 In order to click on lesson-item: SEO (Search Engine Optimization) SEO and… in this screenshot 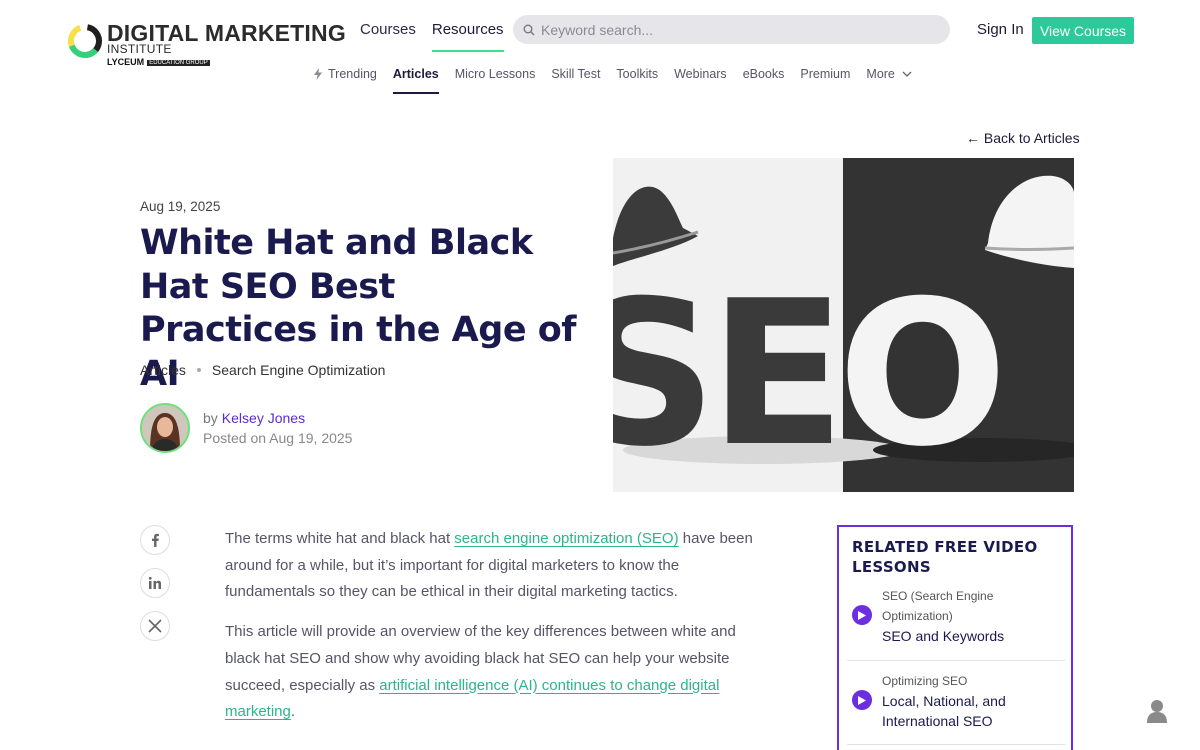, I will do `click(956, 616)`.